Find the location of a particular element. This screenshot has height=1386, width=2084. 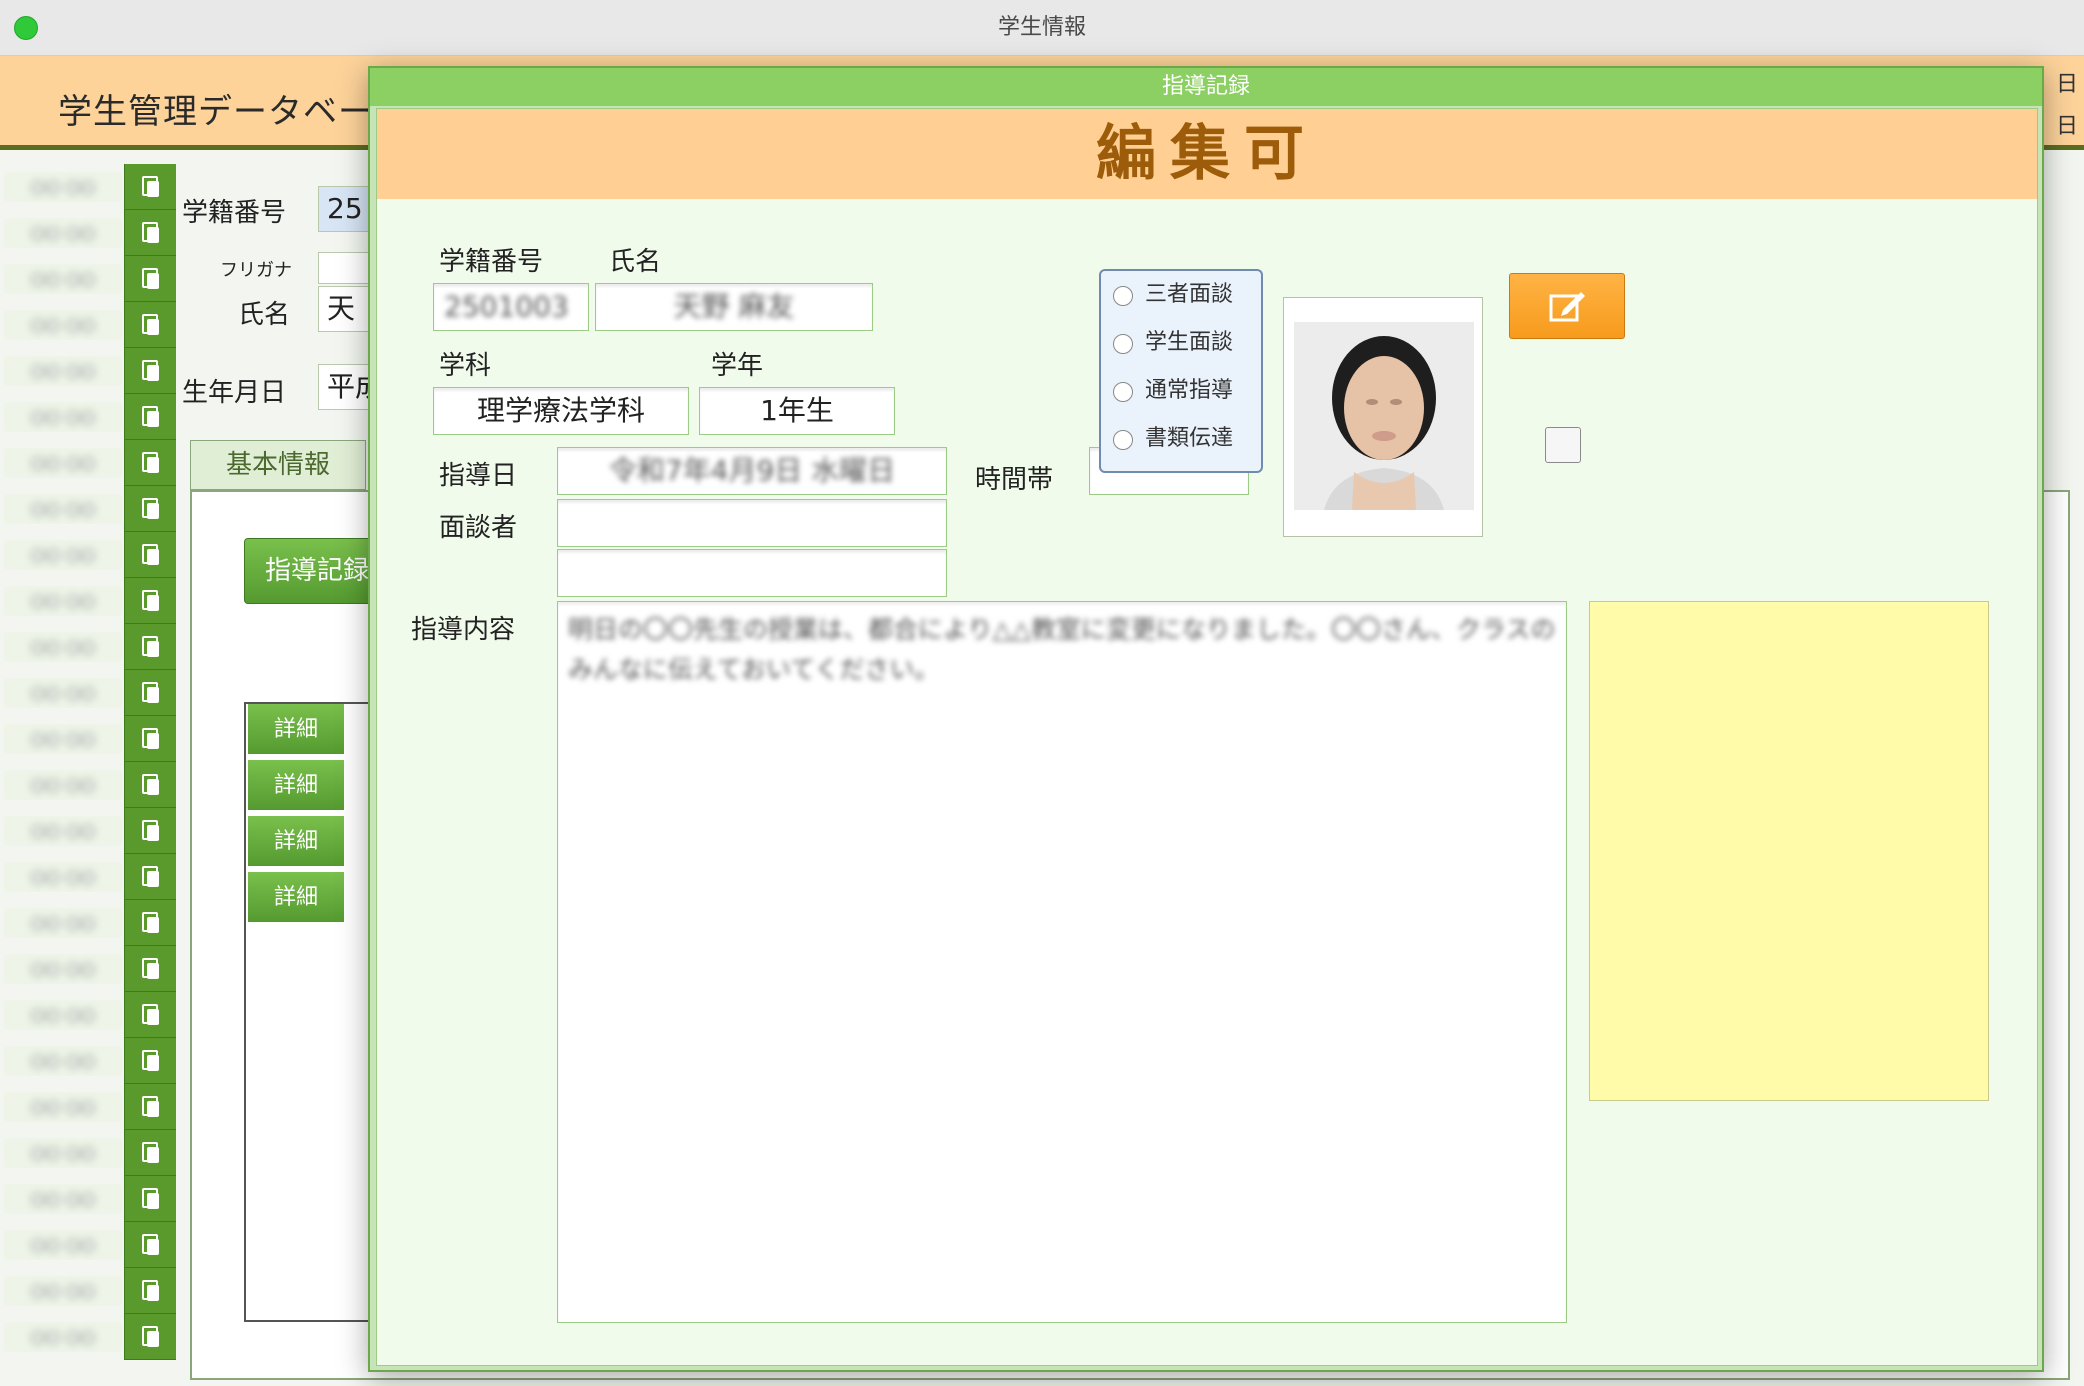

radio-three-party-interview: 三者面談 is located at coordinates (1188, 295).